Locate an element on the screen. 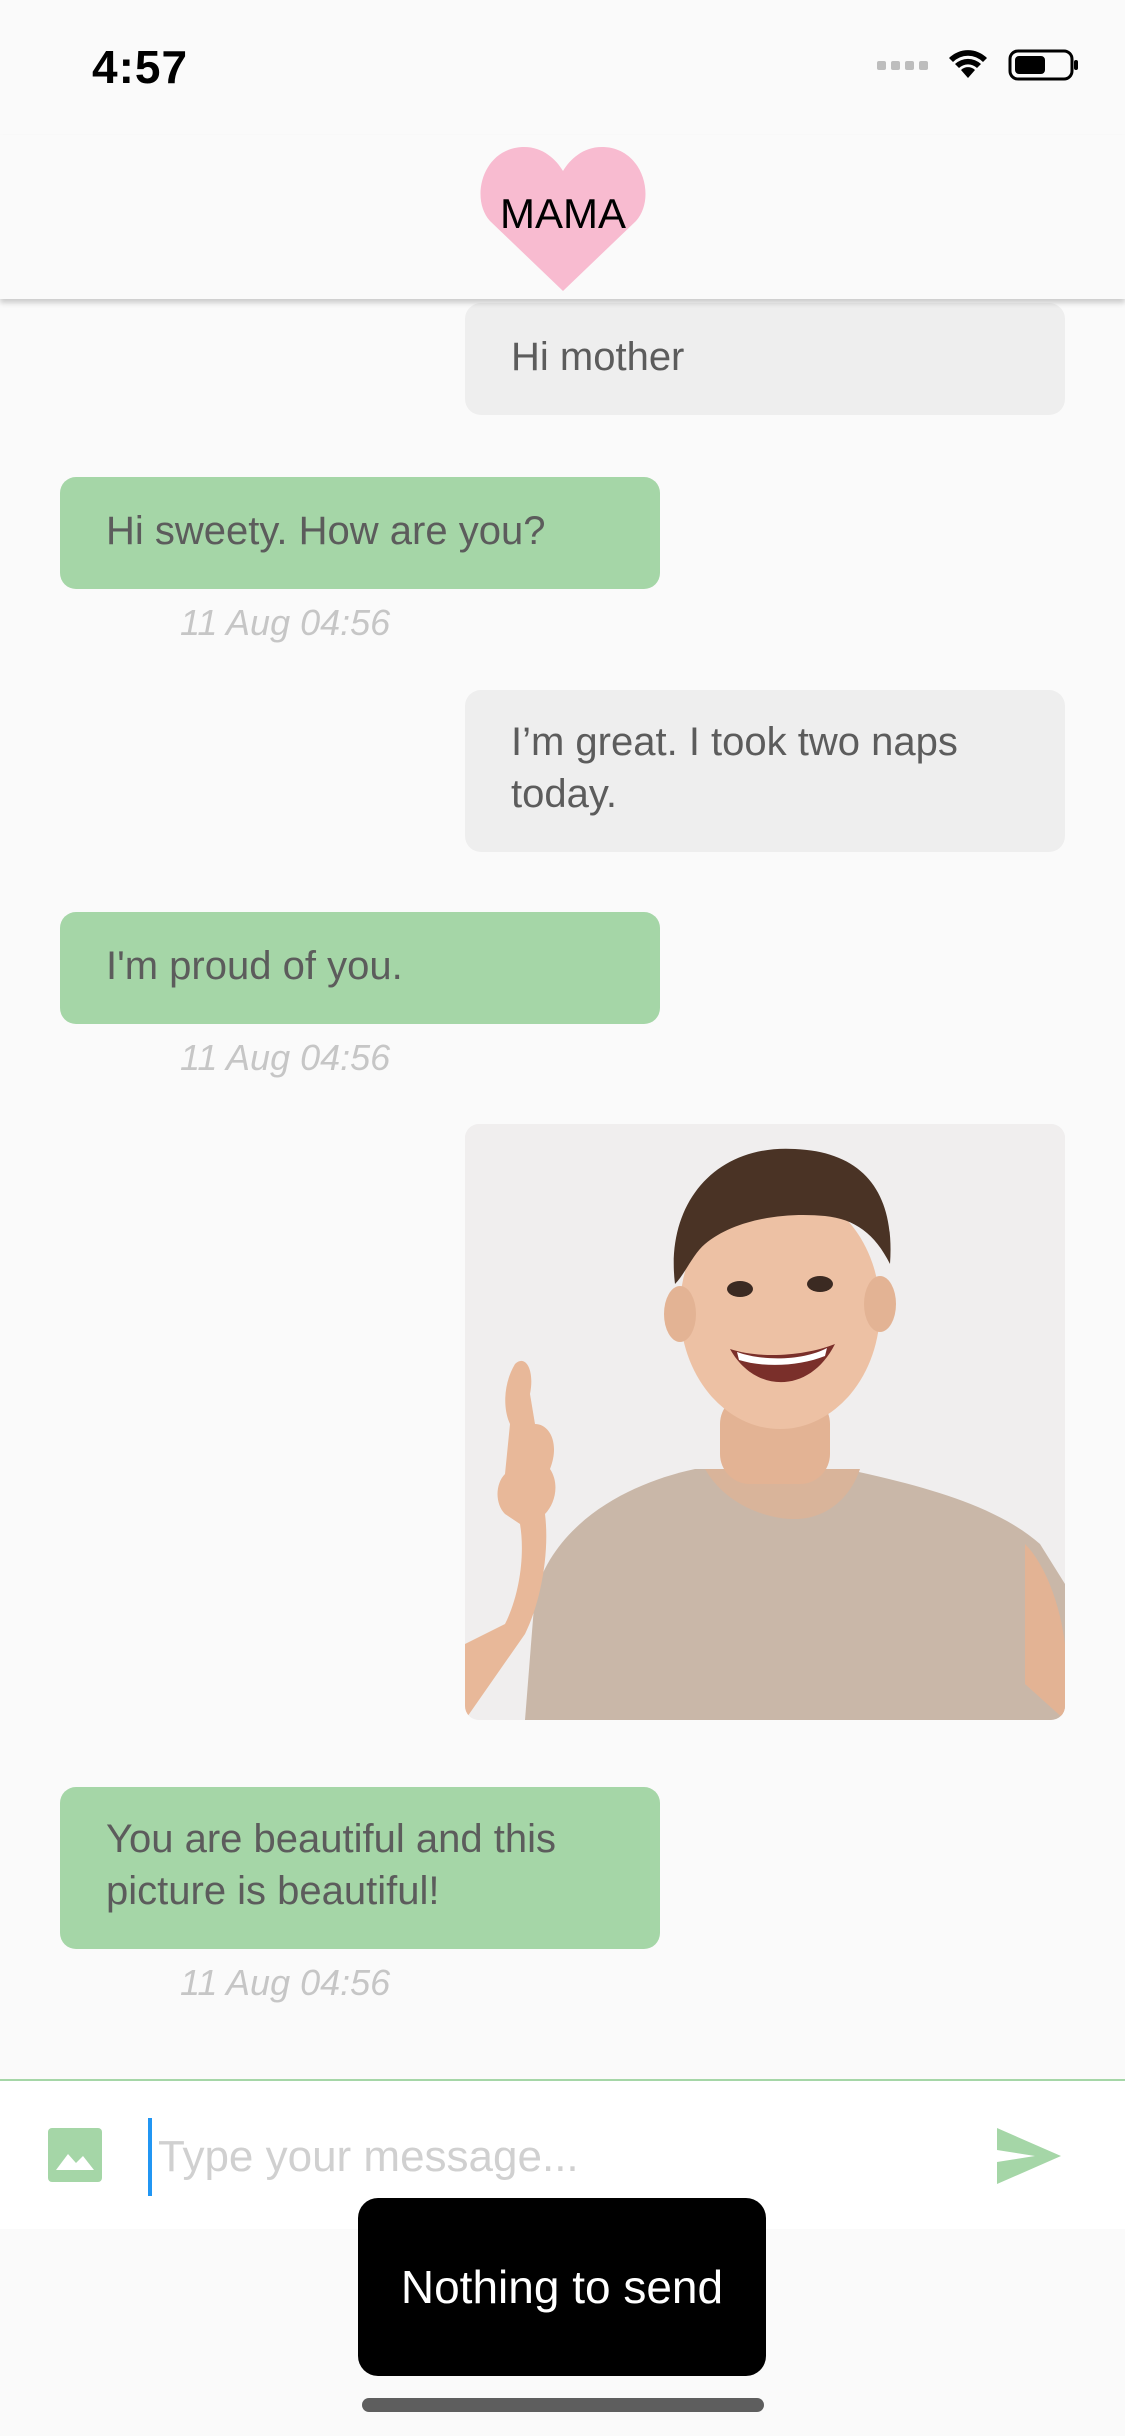 The width and height of the screenshot is (1125, 2436). contact-name: MAMA is located at coordinates (563, 213).